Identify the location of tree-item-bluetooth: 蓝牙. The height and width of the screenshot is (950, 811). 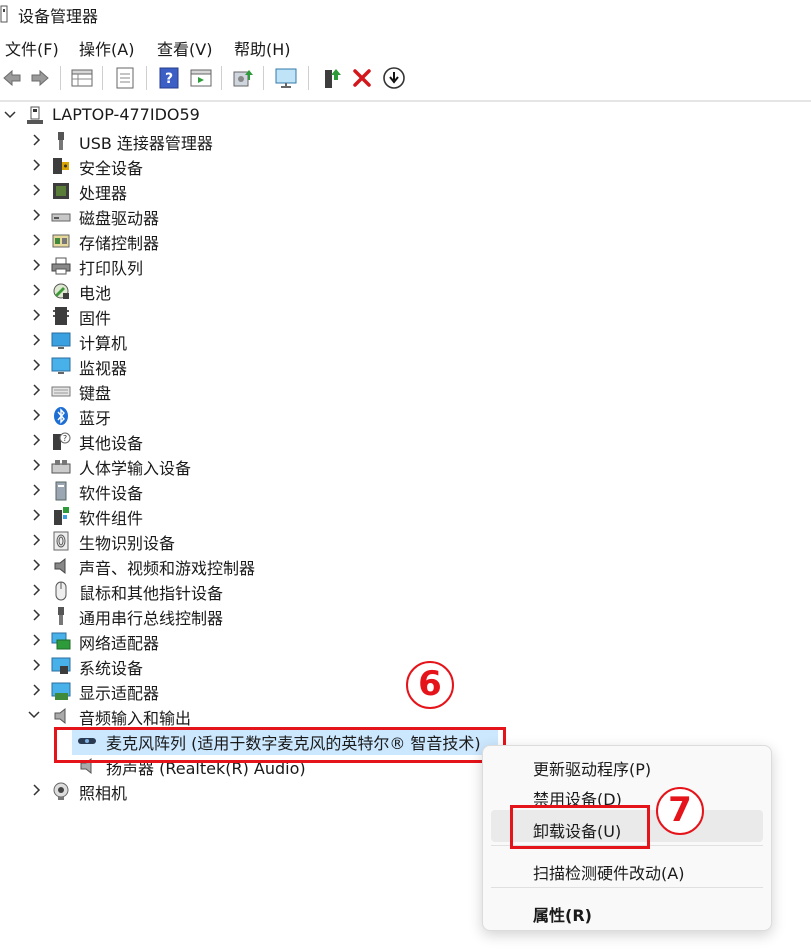
(405, 416).